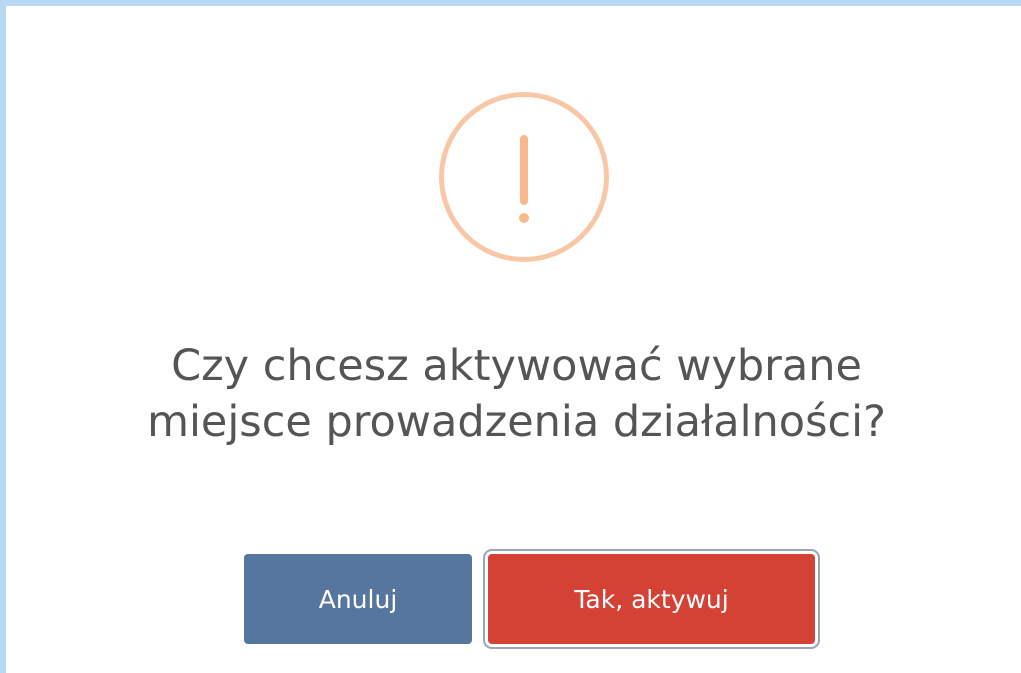  What do you see at coordinates (516, 366) in the screenshot?
I see `dialog-title-line-1: Czy chcesz aktywować wybrane` at bounding box center [516, 366].